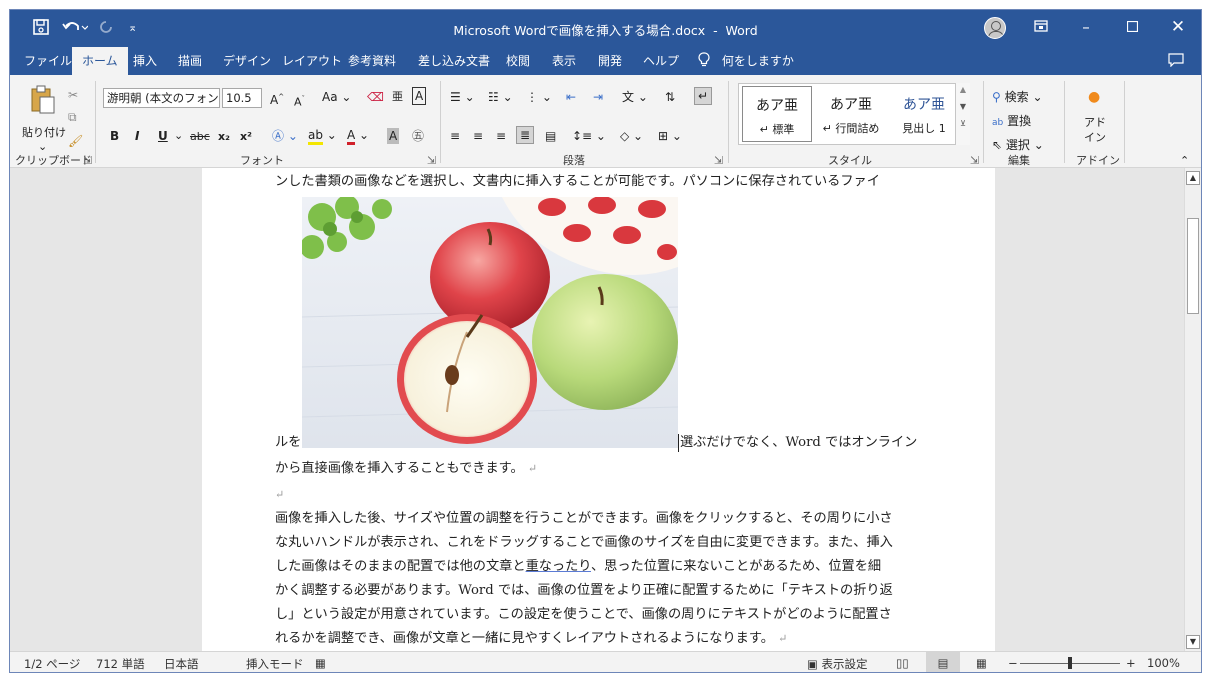 This screenshot has height=682, width=1211. Describe the element at coordinates (995, 28) in the screenshot. I see `account-avatar` at that location.